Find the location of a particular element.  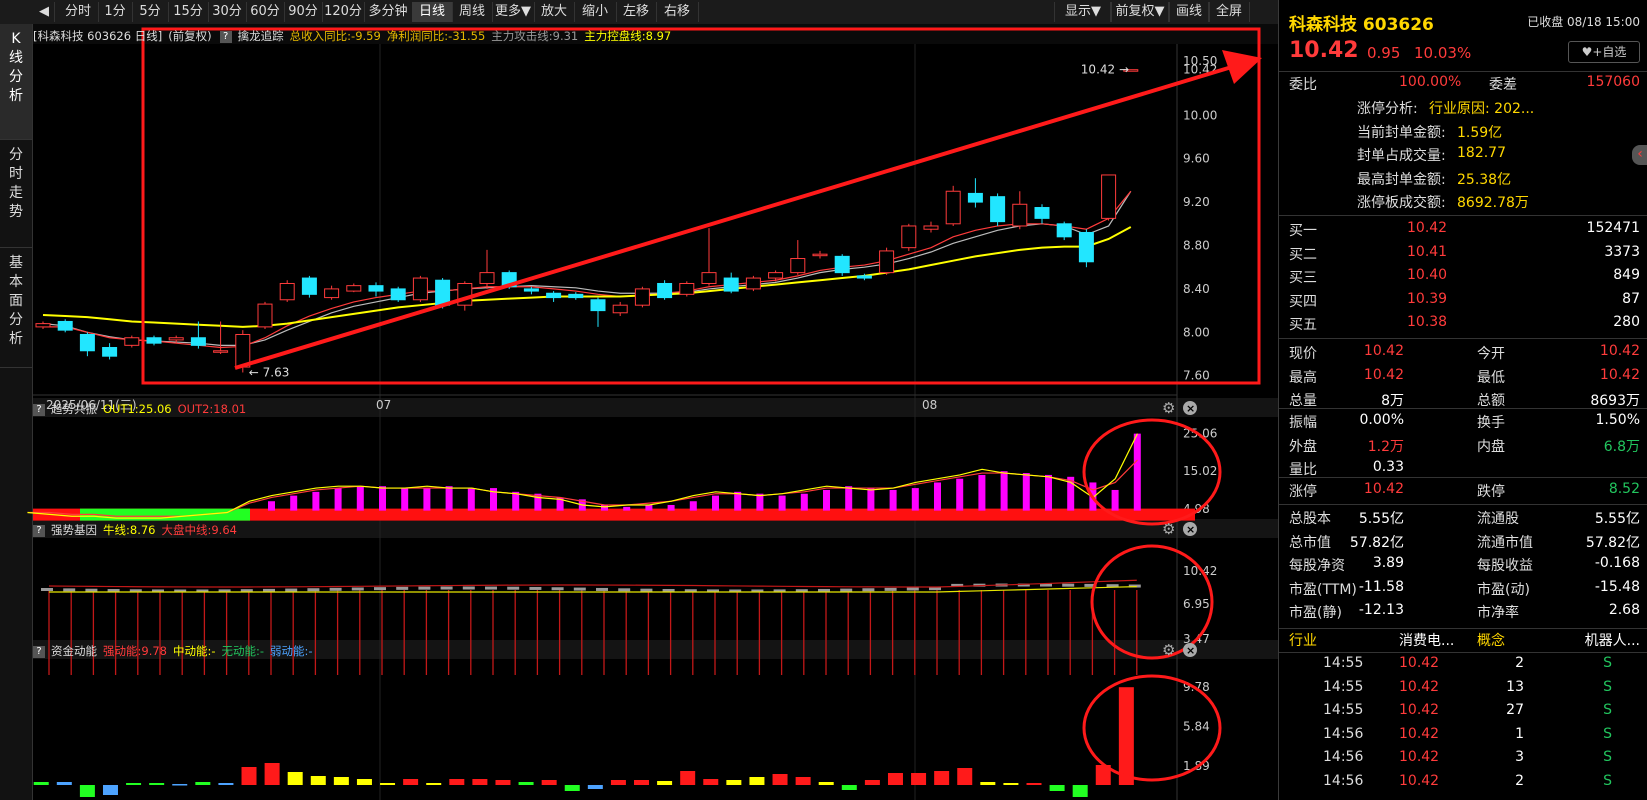

side-collapse-icon: ‹ is located at coordinates (1639, 155).